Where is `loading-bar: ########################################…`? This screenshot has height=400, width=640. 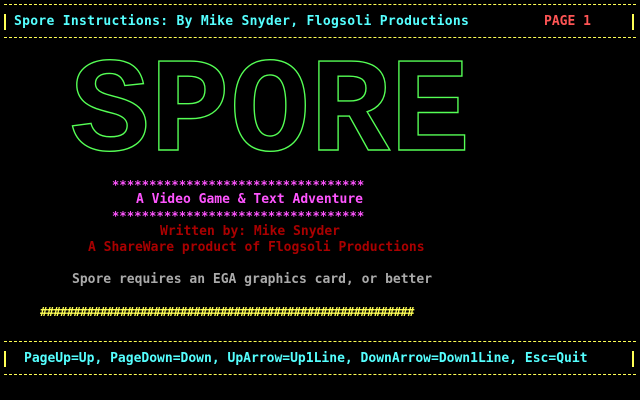
loading-bar: ########################################… is located at coordinates (227, 312).